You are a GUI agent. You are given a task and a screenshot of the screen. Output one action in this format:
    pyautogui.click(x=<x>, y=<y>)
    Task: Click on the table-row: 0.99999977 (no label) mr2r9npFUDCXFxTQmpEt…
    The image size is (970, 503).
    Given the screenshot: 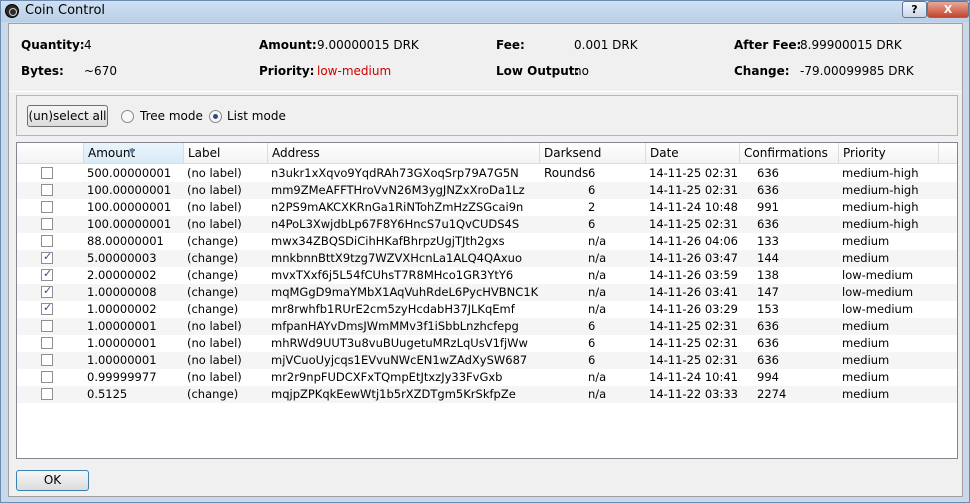 What is the action you would take?
    pyautogui.click(x=487, y=377)
    